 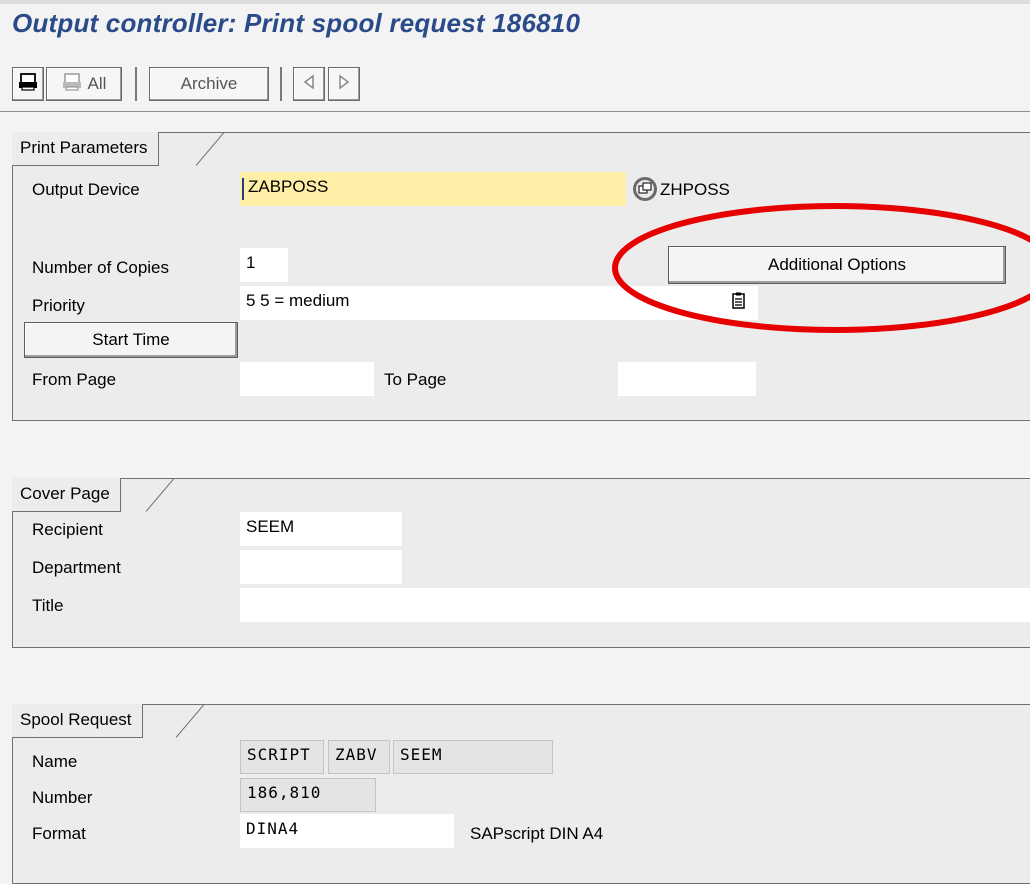 What do you see at coordinates (433, 189) in the screenshot?
I see `output-device-field: ZABPOSS` at bounding box center [433, 189].